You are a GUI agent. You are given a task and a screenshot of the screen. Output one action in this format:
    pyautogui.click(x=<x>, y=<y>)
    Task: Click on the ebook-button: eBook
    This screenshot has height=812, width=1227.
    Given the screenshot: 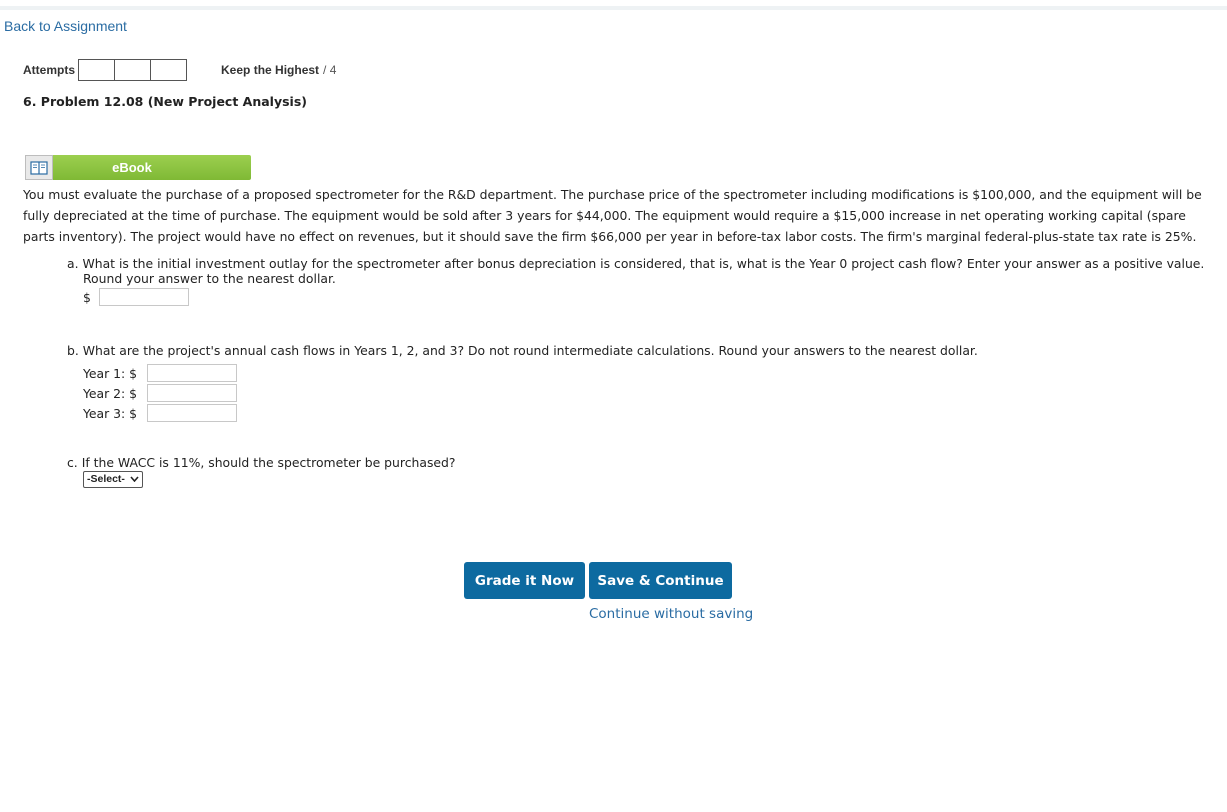 What is the action you would take?
    pyautogui.click(x=138, y=167)
    